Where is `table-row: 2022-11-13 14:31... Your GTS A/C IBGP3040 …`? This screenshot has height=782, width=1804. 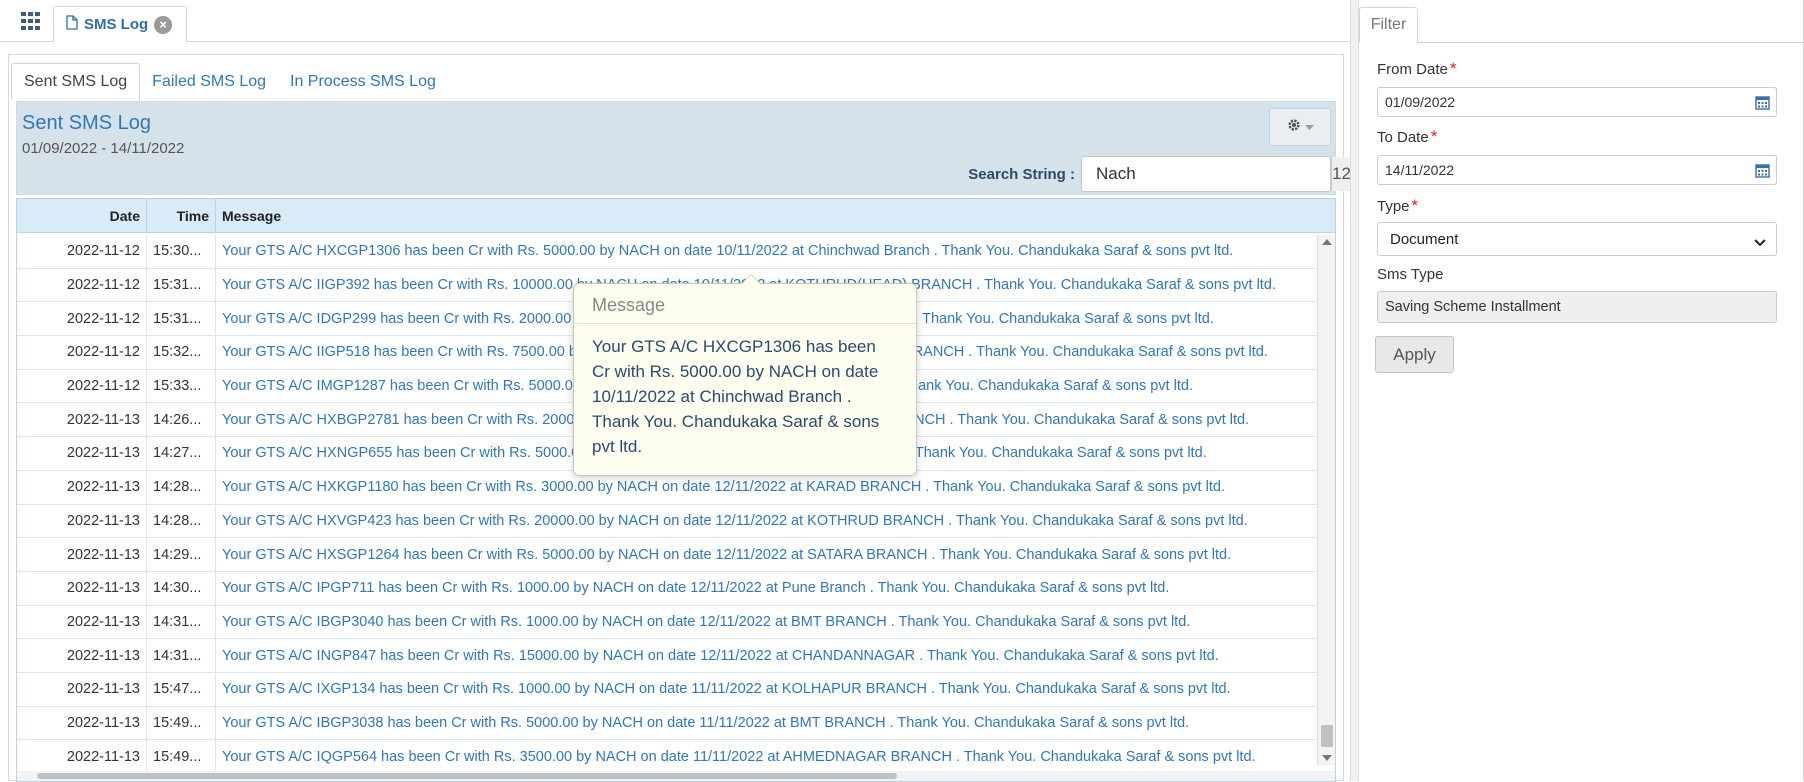 table-row: 2022-11-13 14:31... Your GTS A/C IBGP3040 … is located at coordinates (667, 622).